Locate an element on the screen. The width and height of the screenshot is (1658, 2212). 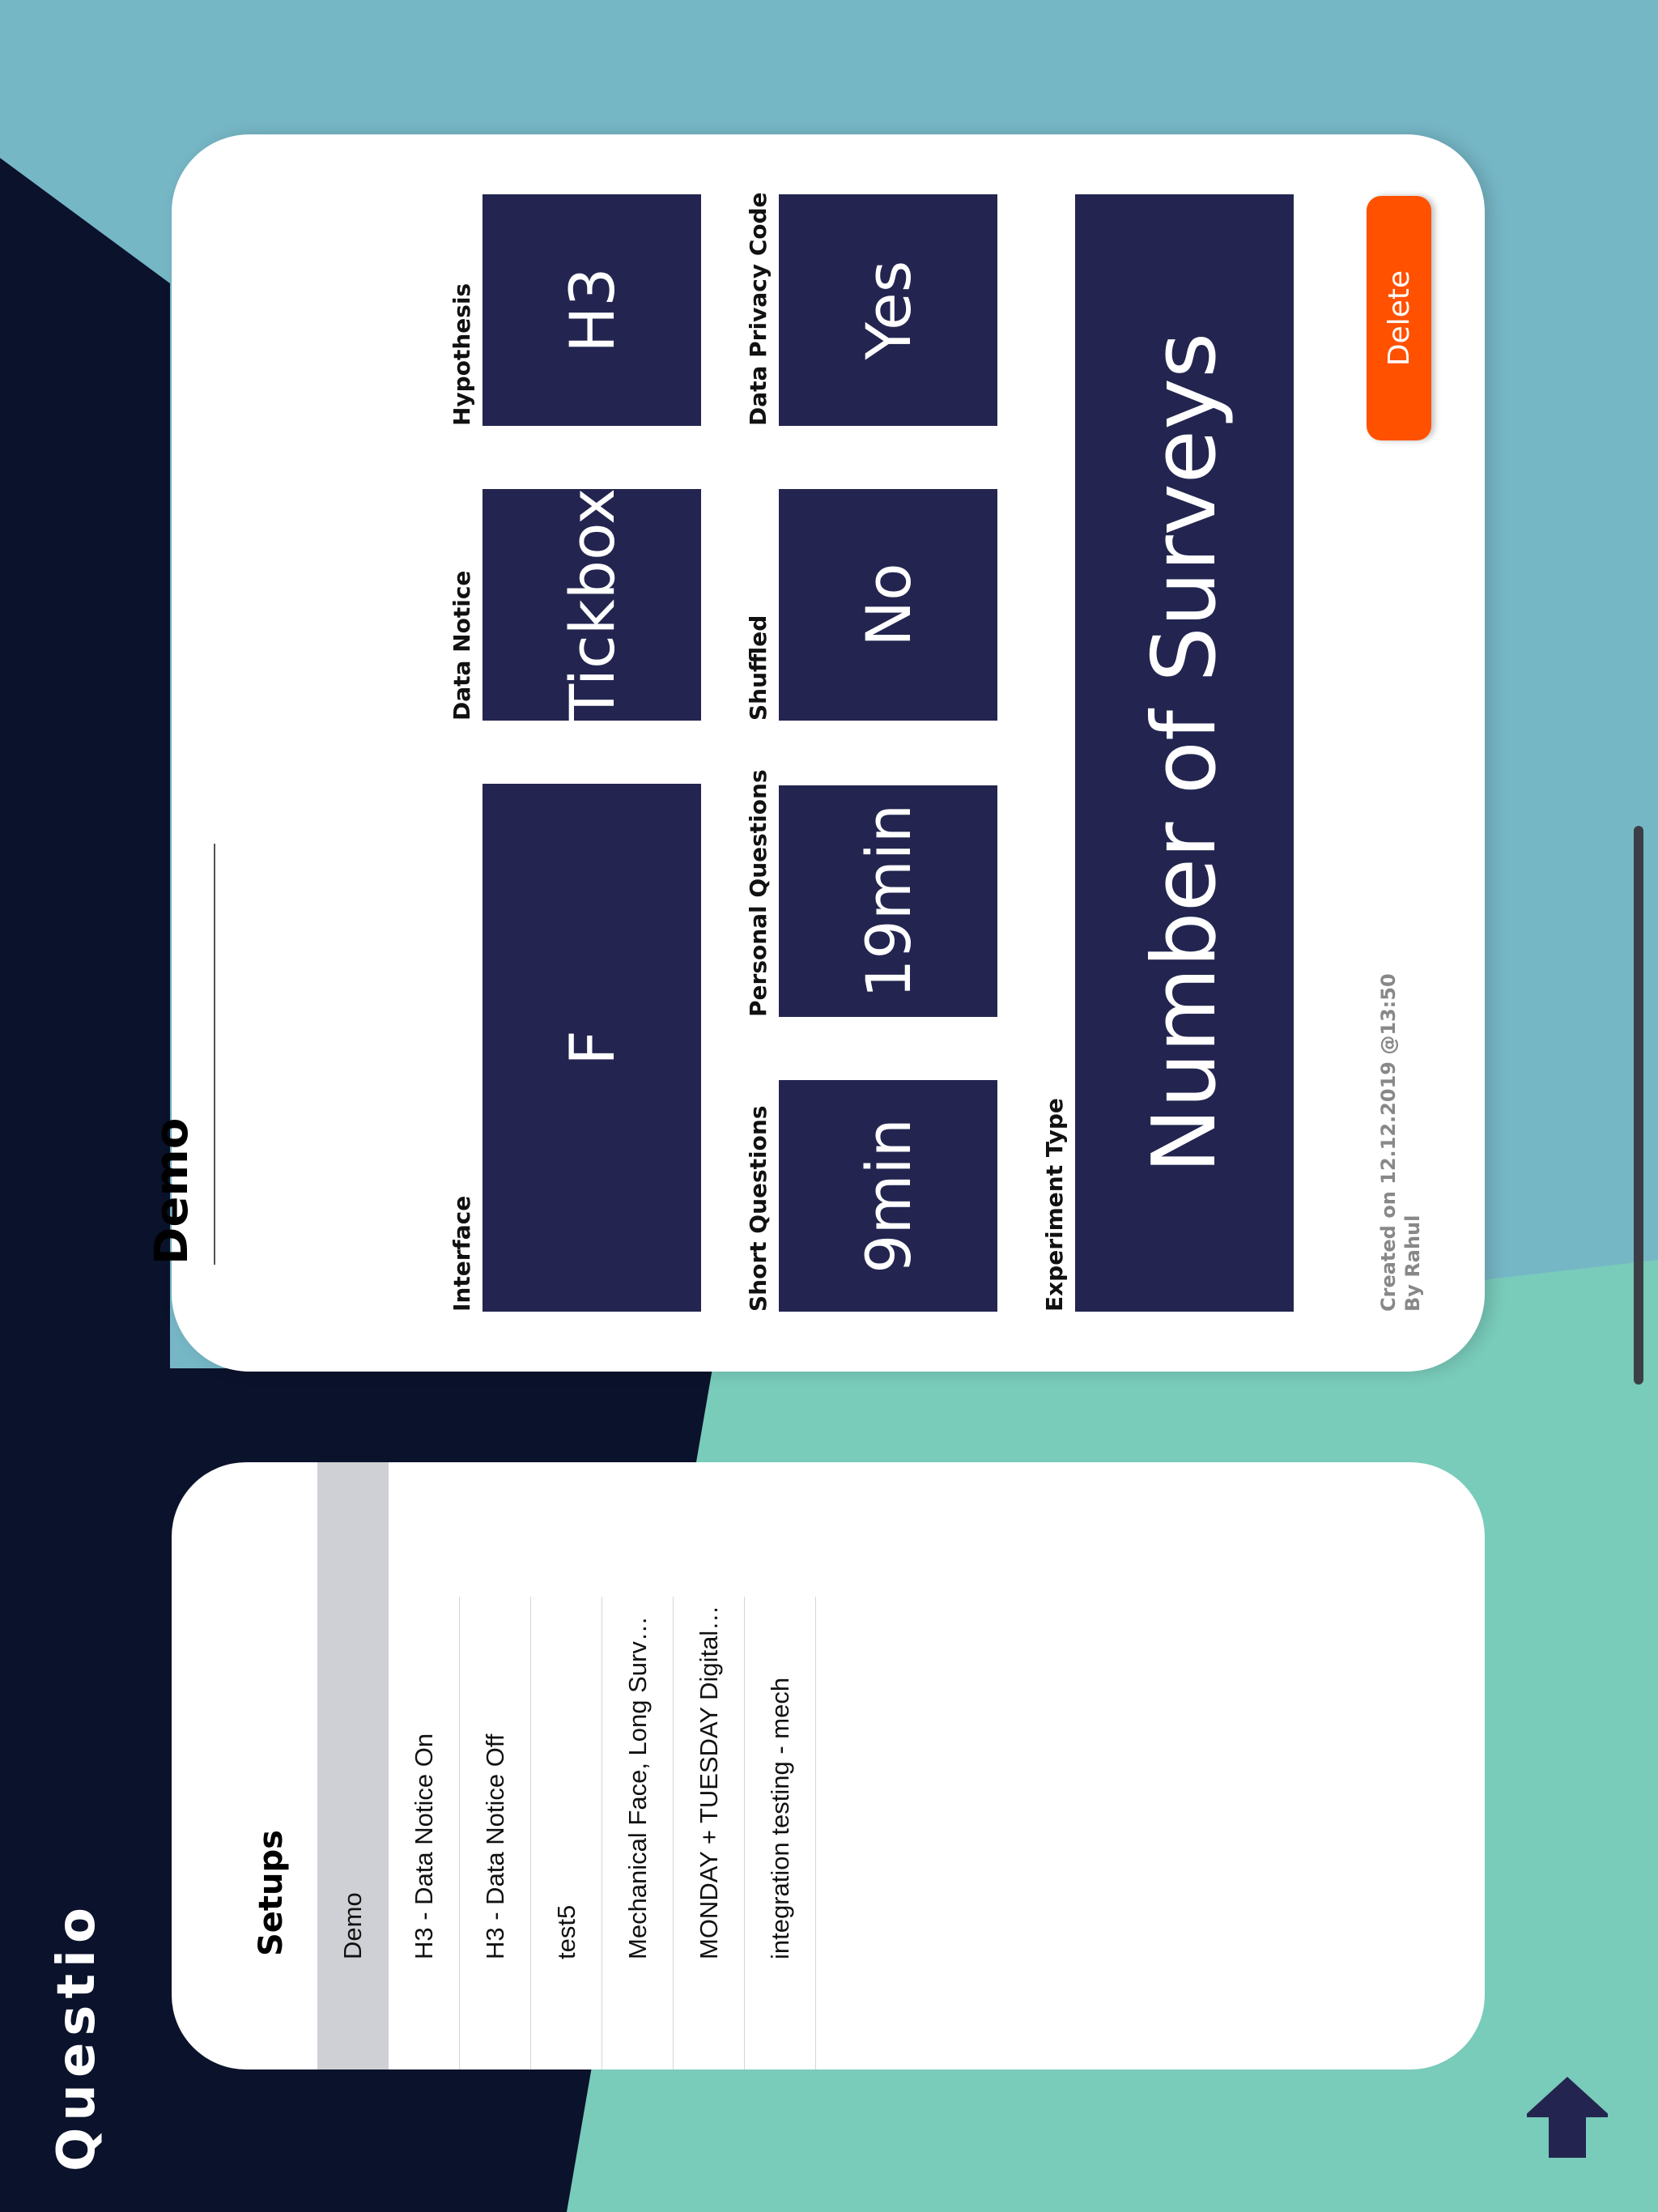
created-info: Created on 12.12.2019 @13:50 By Rahul is located at coordinates (1400, 1143).